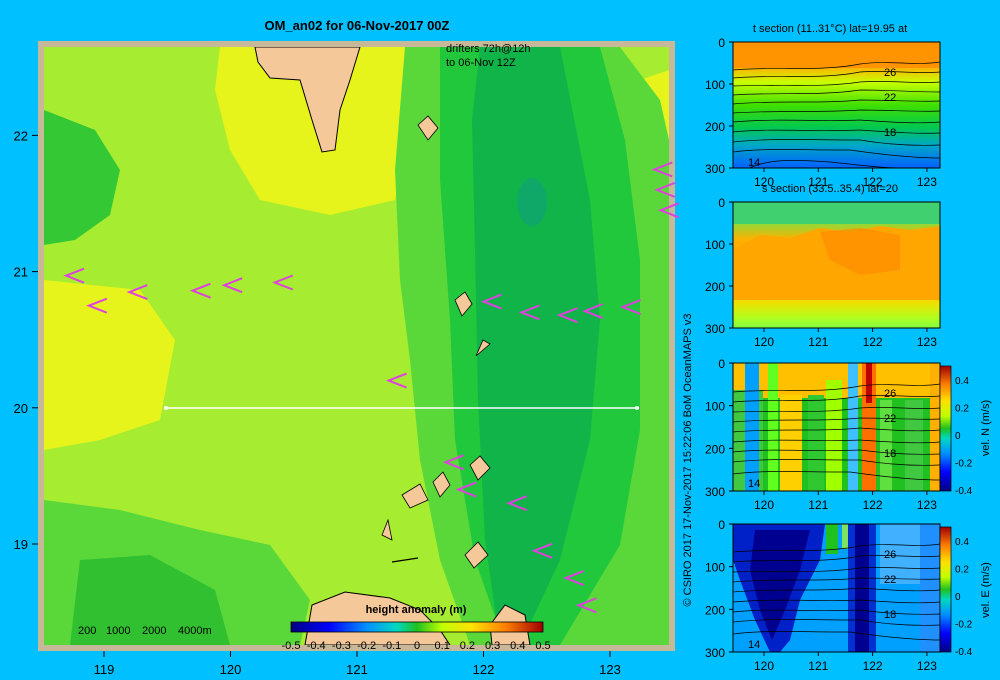 This screenshot has width=1000, height=680. I want to click on map-y-tick-label: 21, so click(21, 272).